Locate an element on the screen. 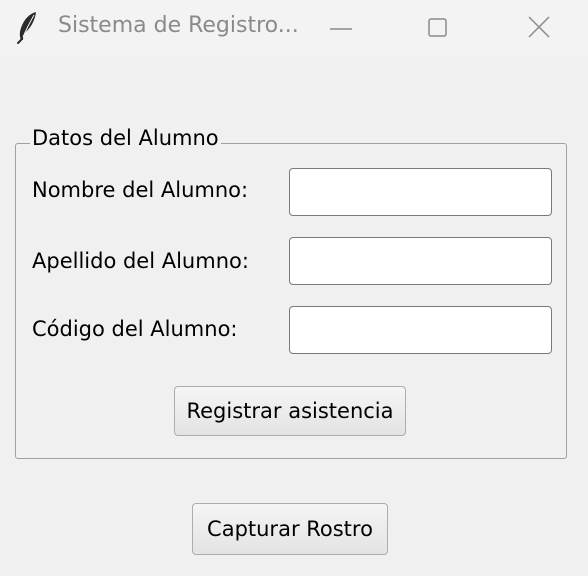 This screenshot has width=588, height=576. first-name-input is located at coordinates (420, 192).